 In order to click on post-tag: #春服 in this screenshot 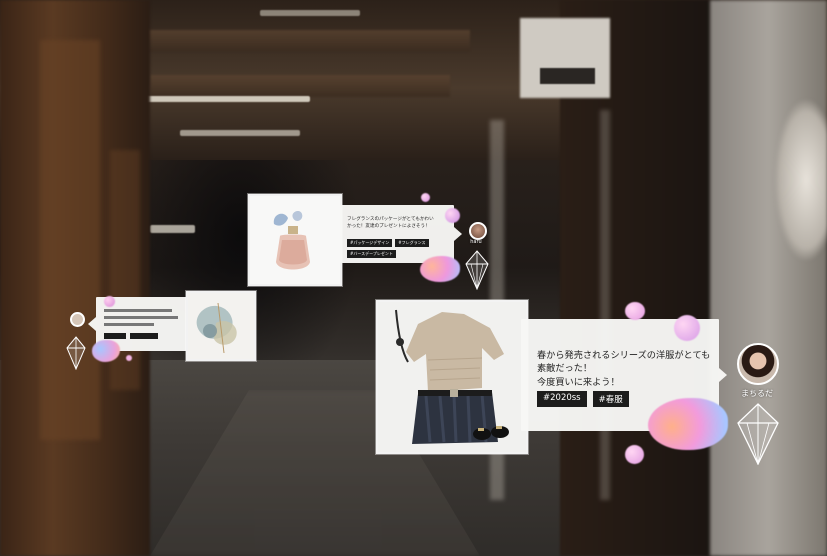, I will do `click(610, 399)`.